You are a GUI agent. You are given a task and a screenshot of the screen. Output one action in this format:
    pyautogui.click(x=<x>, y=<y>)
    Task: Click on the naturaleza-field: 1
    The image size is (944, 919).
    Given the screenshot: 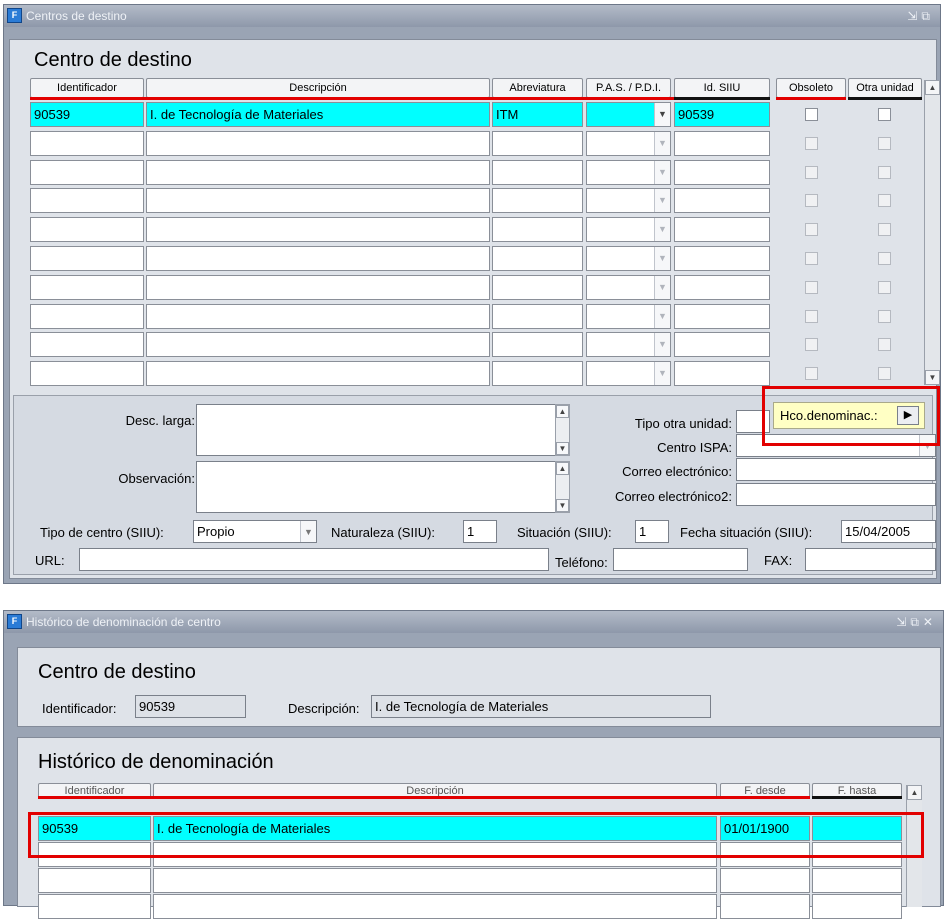 What is the action you would take?
    pyautogui.click(x=480, y=531)
    